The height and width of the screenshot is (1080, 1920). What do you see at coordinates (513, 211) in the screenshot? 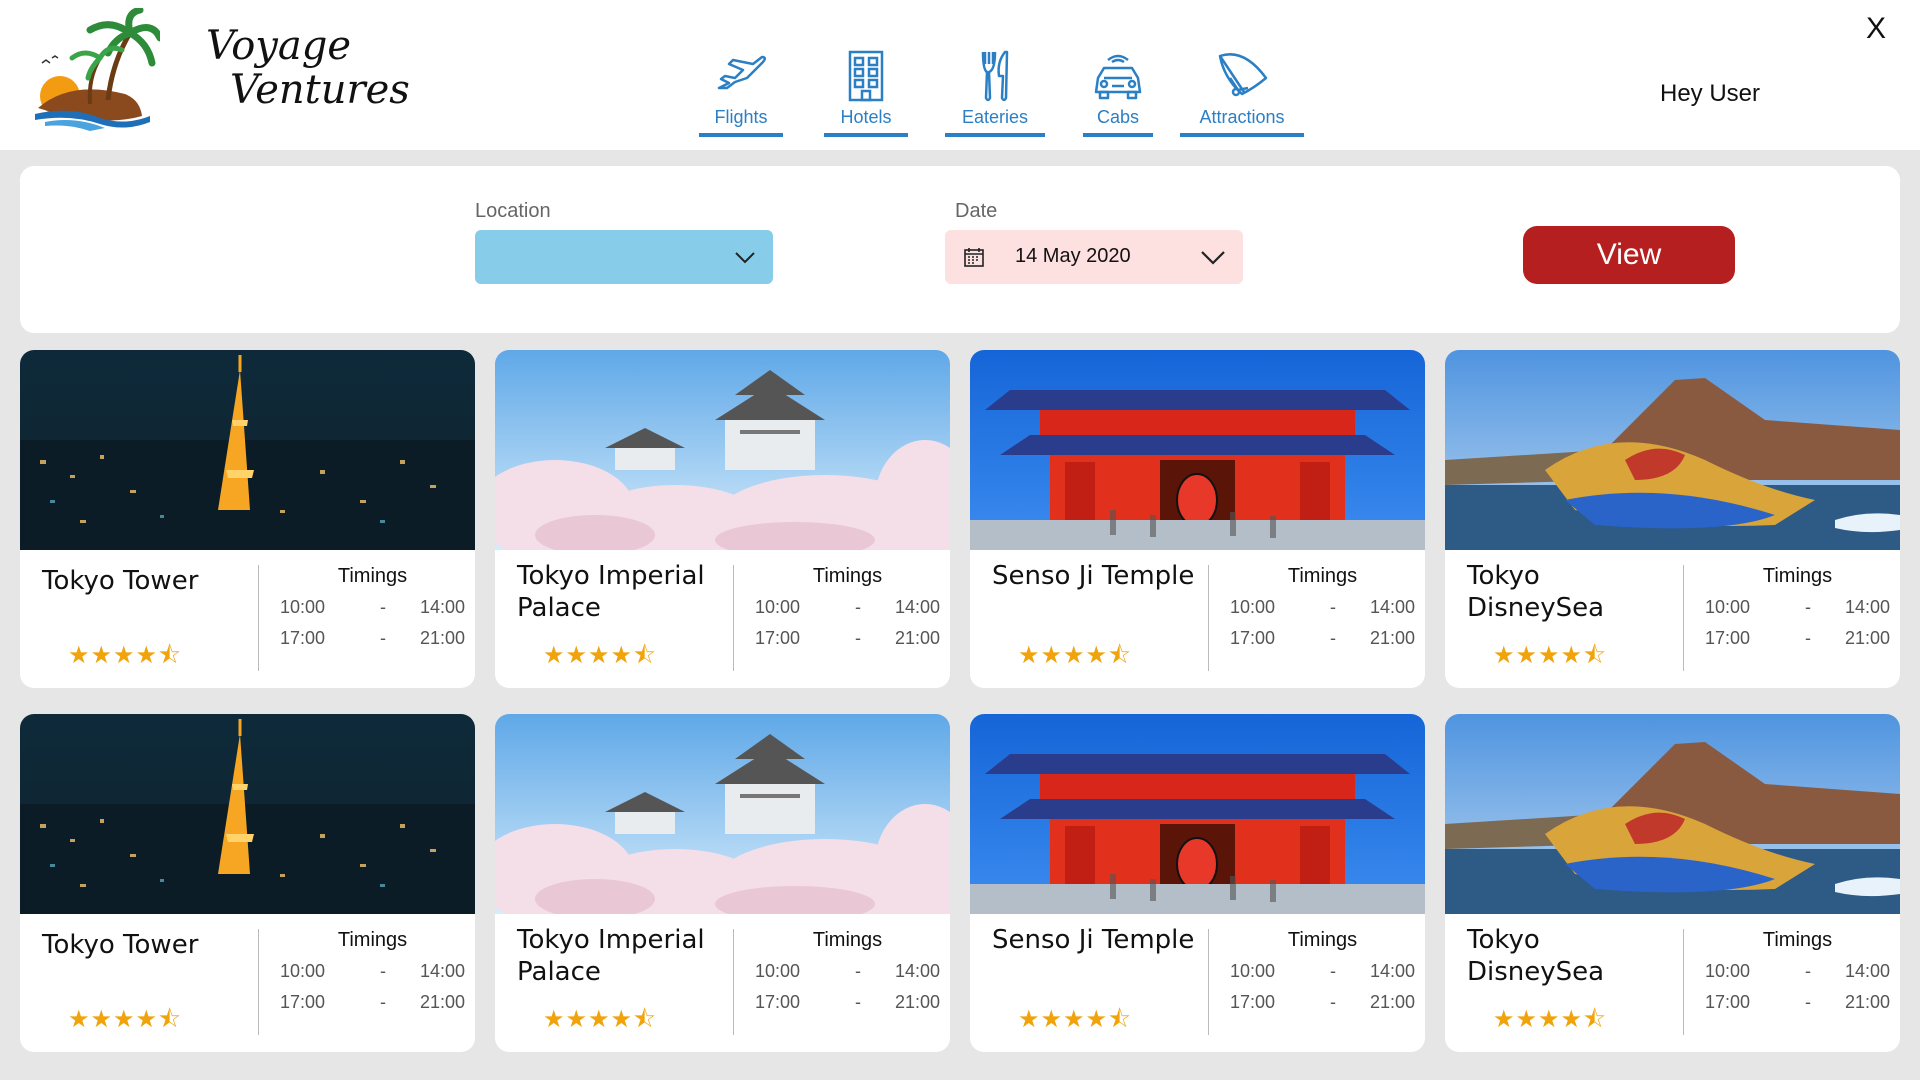
I see `location-label: Location` at bounding box center [513, 211].